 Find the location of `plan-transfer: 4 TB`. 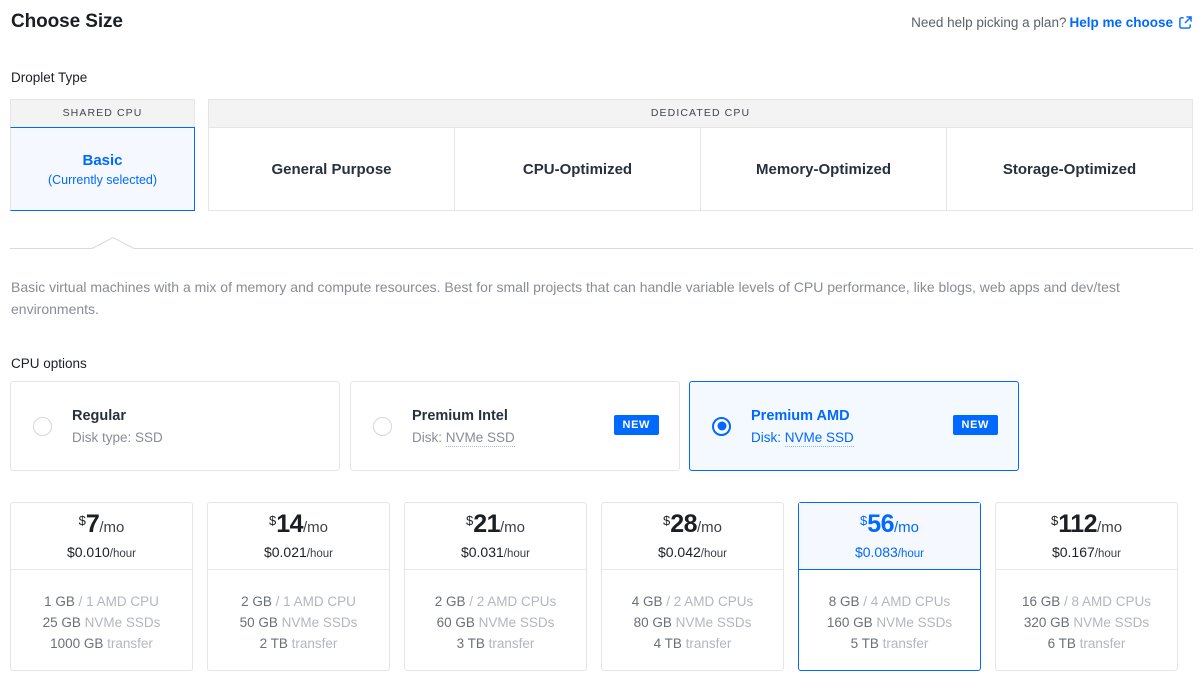

plan-transfer: 4 TB is located at coordinates (667, 643).